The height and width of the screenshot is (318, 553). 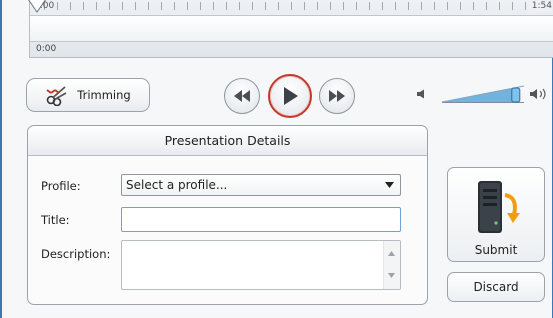 I want to click on rewind-icon, so click(x=242, y=96).